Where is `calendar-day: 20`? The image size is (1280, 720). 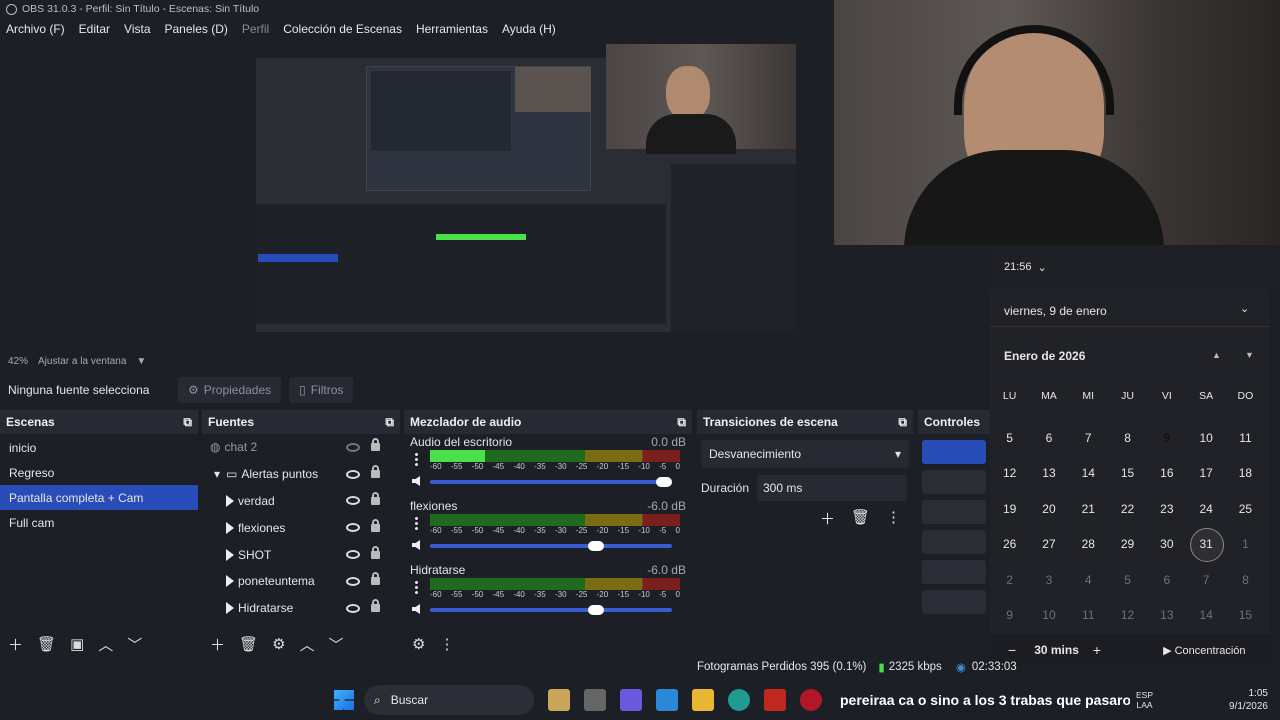 calendar-day: 20 is located at coordinates (1048, 509).